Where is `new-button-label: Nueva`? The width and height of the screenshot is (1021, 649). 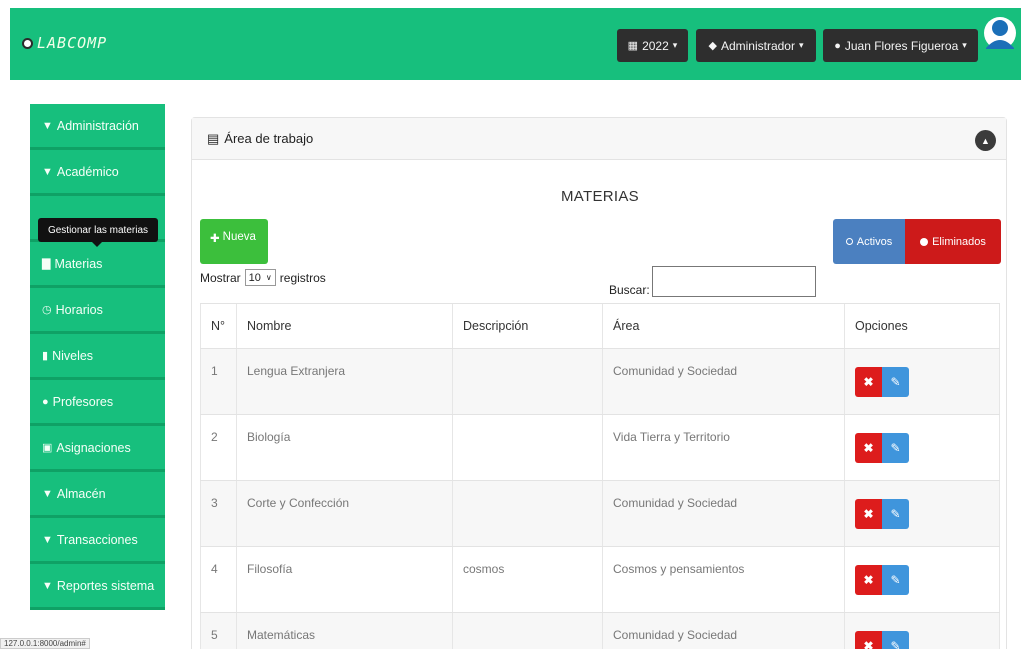
new-button-label: Nueva is located at coordinates (239, 237).